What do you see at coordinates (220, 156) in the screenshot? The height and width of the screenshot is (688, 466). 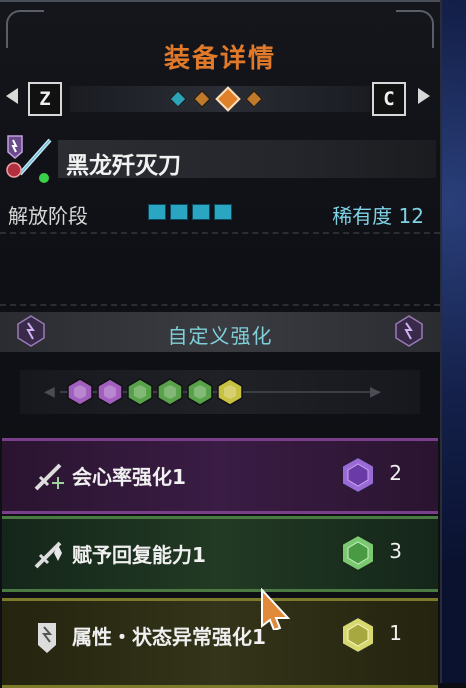 I see `weapon-row: 黑龙歼灭刀` at bounding box center [220, 156].